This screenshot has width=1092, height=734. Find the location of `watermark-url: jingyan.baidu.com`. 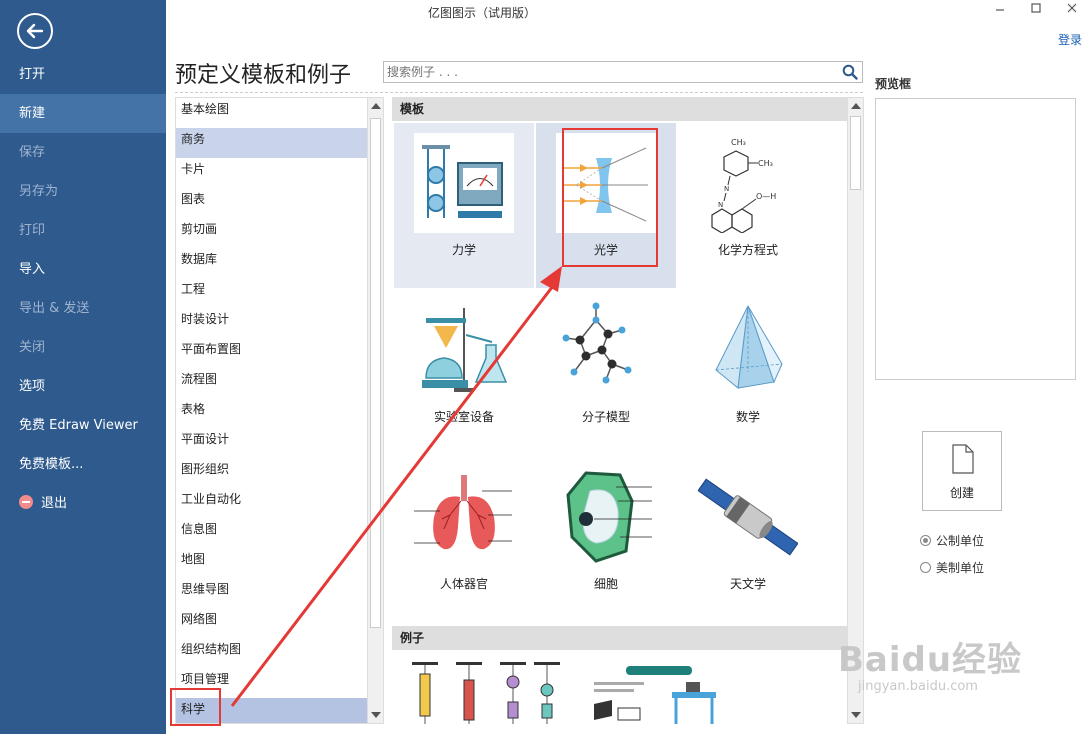

watermark-url: jingyan.baidu.com is located at coordinates (918, 686).